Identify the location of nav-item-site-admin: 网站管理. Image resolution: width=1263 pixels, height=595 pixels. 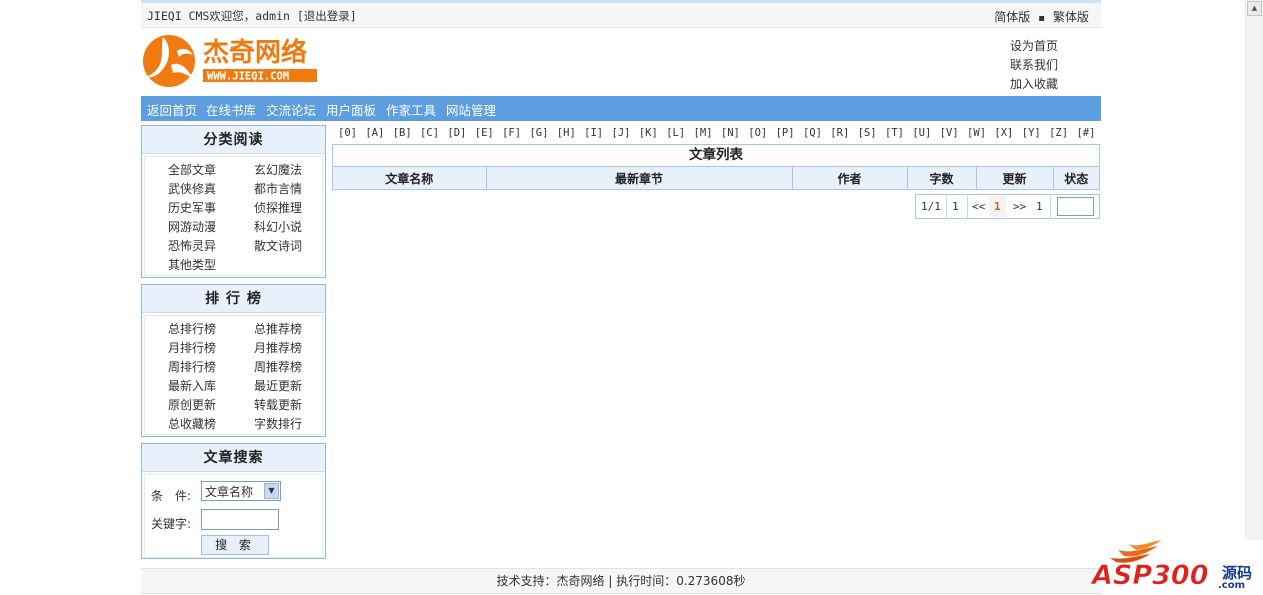
(471, 109).